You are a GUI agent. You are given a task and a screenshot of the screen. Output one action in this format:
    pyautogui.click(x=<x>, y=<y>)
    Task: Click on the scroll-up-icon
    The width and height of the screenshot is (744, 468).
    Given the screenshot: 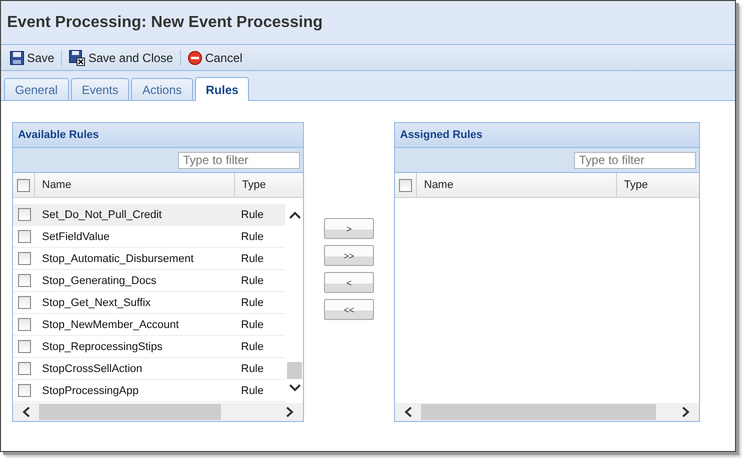 What is the action you would take?
    pyautogui.click(x=294, y=215)
    